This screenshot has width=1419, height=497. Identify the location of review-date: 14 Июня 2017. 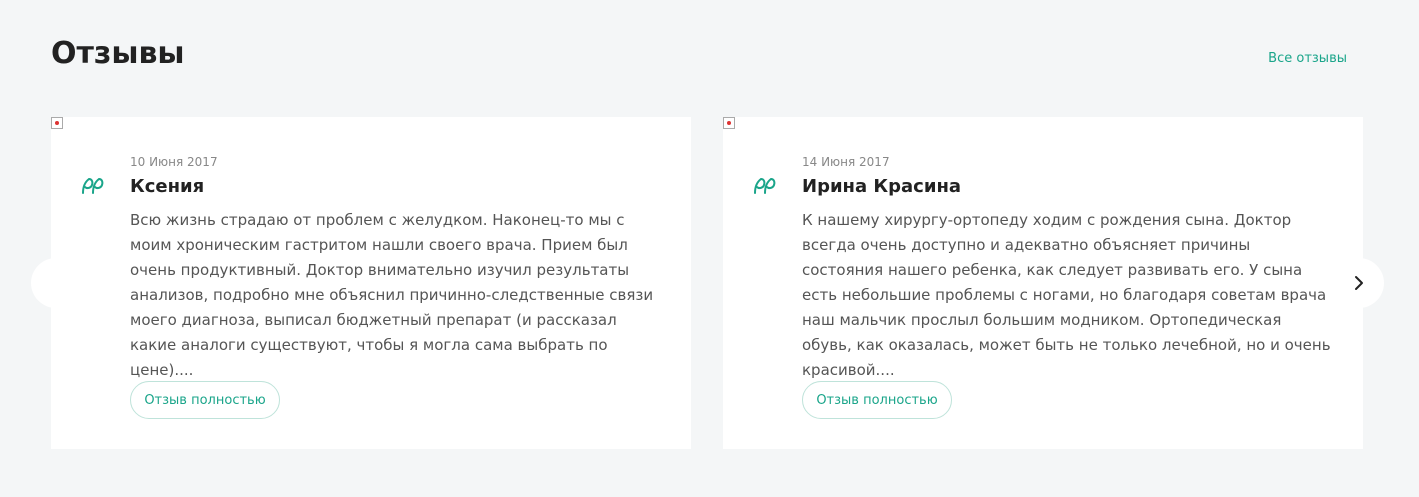
(846, 162).